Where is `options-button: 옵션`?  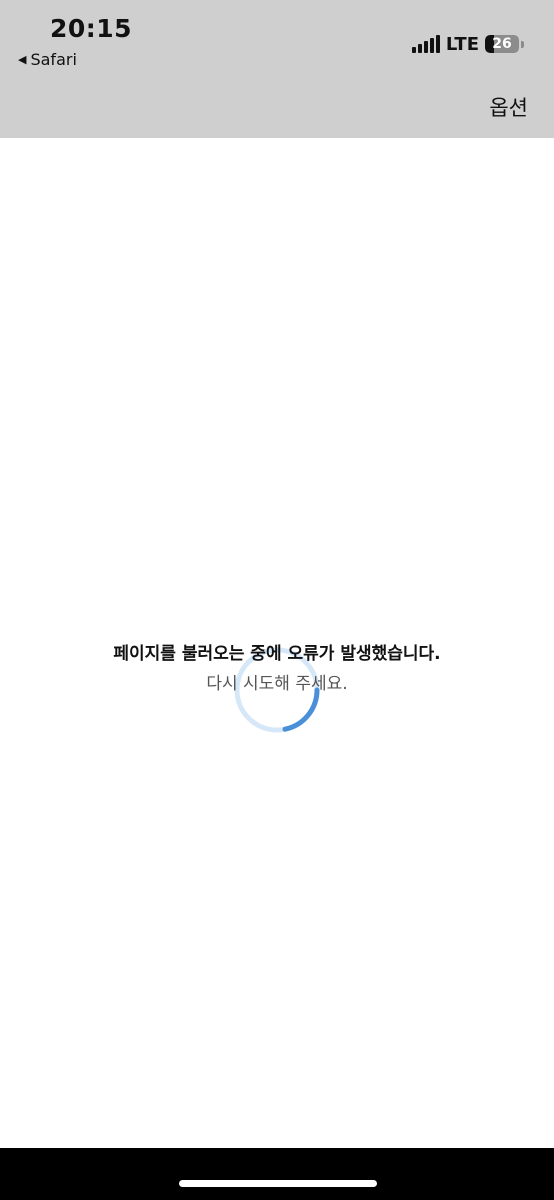 options-button: 옵션 is located at coordinates (508, 107).